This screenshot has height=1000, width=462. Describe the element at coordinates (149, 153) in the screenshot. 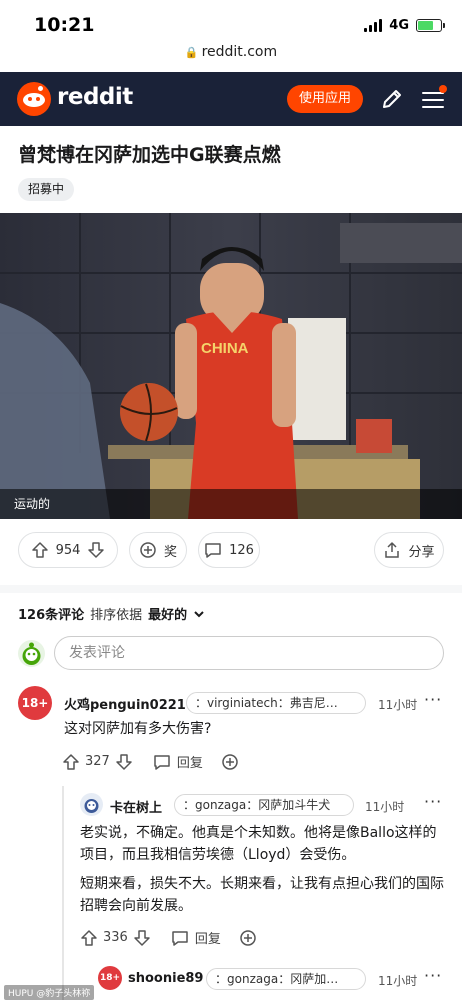

I see `post-title: 曾梵博在冈萨加选中G联赛点燃` at that location.